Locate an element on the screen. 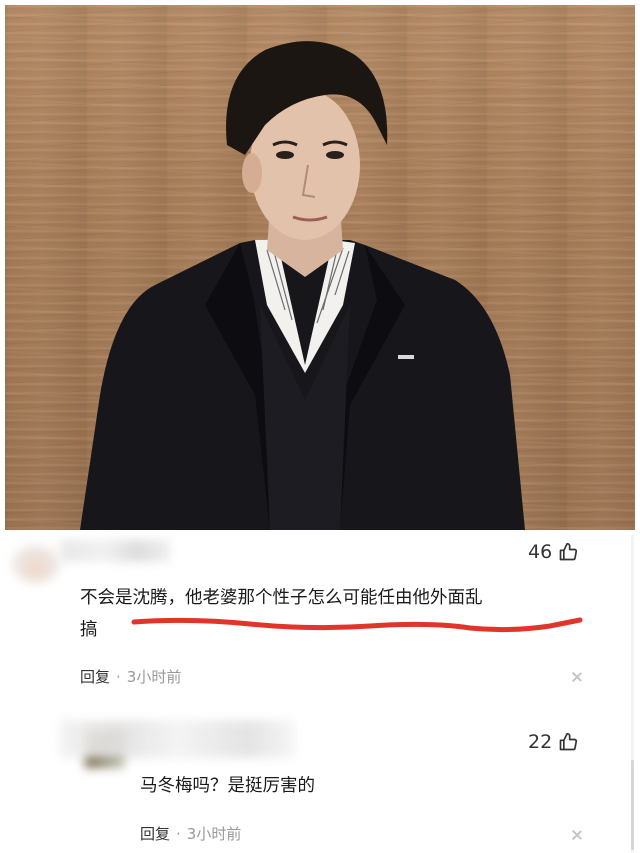 The width and height of the screenshot is (640, 853). comment-text: 马冬梅吗？是挺厉害的 is located at coordinates (340, 786).